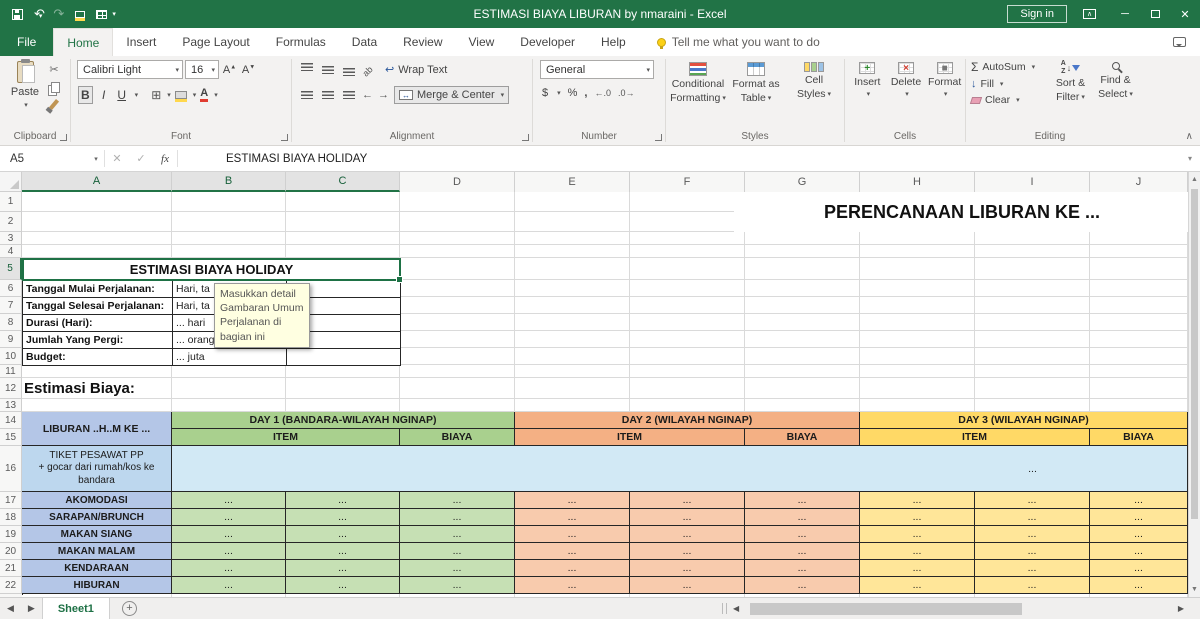 This screenshot has width=1200, height=619. What do you see at coordinates (869, 94) in the screenshot?
I see `insert-dropdown-icon: ▾` at bounding box center [869, 94].